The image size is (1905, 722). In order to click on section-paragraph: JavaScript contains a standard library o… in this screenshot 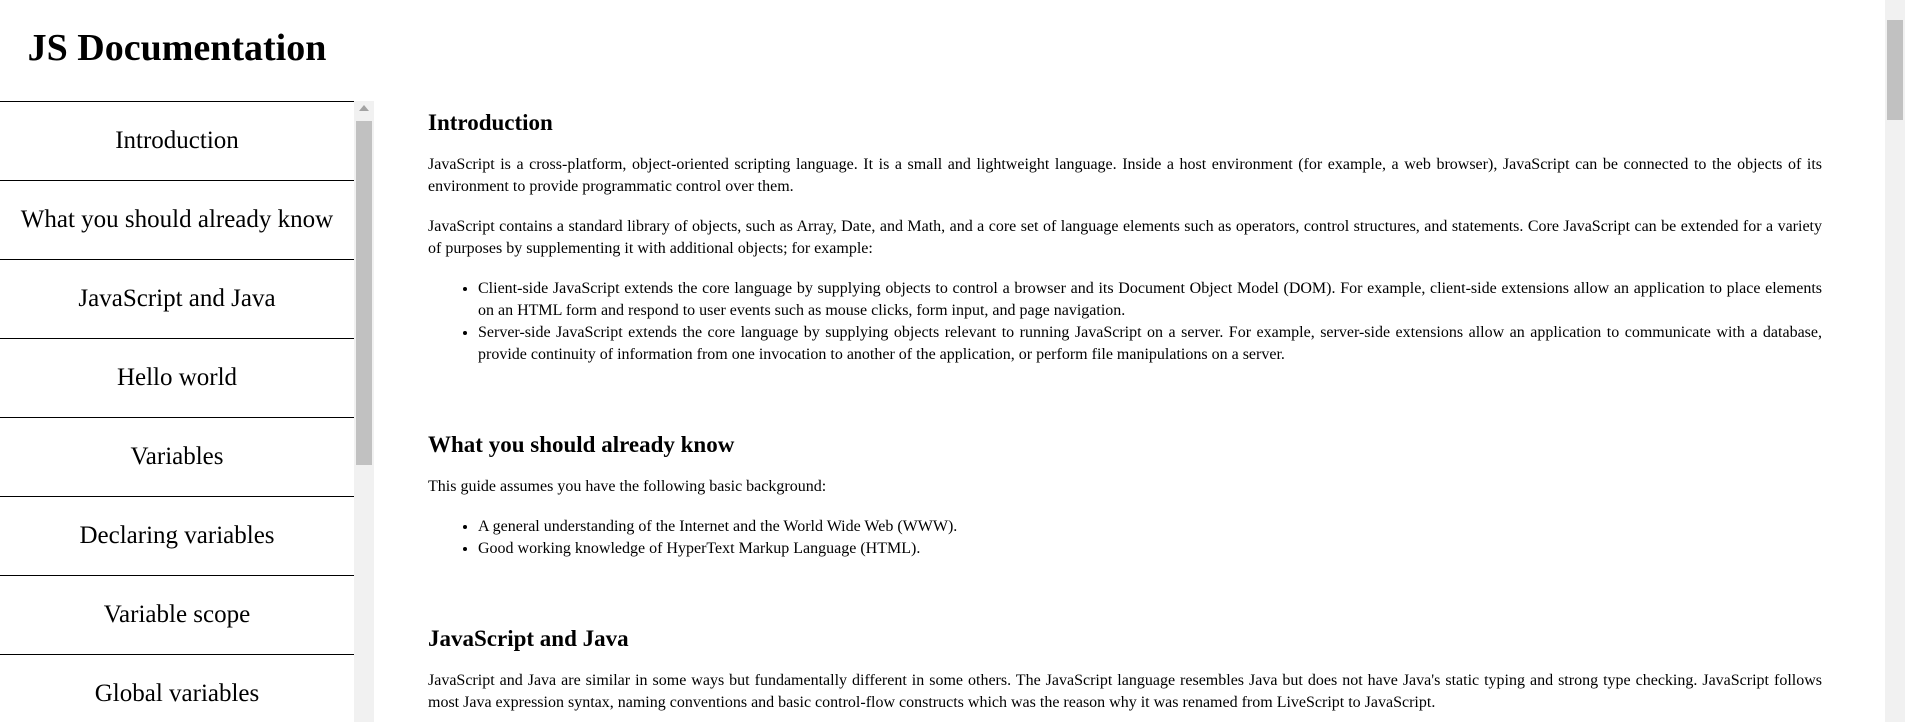, I will do `click(1125, 237)`.